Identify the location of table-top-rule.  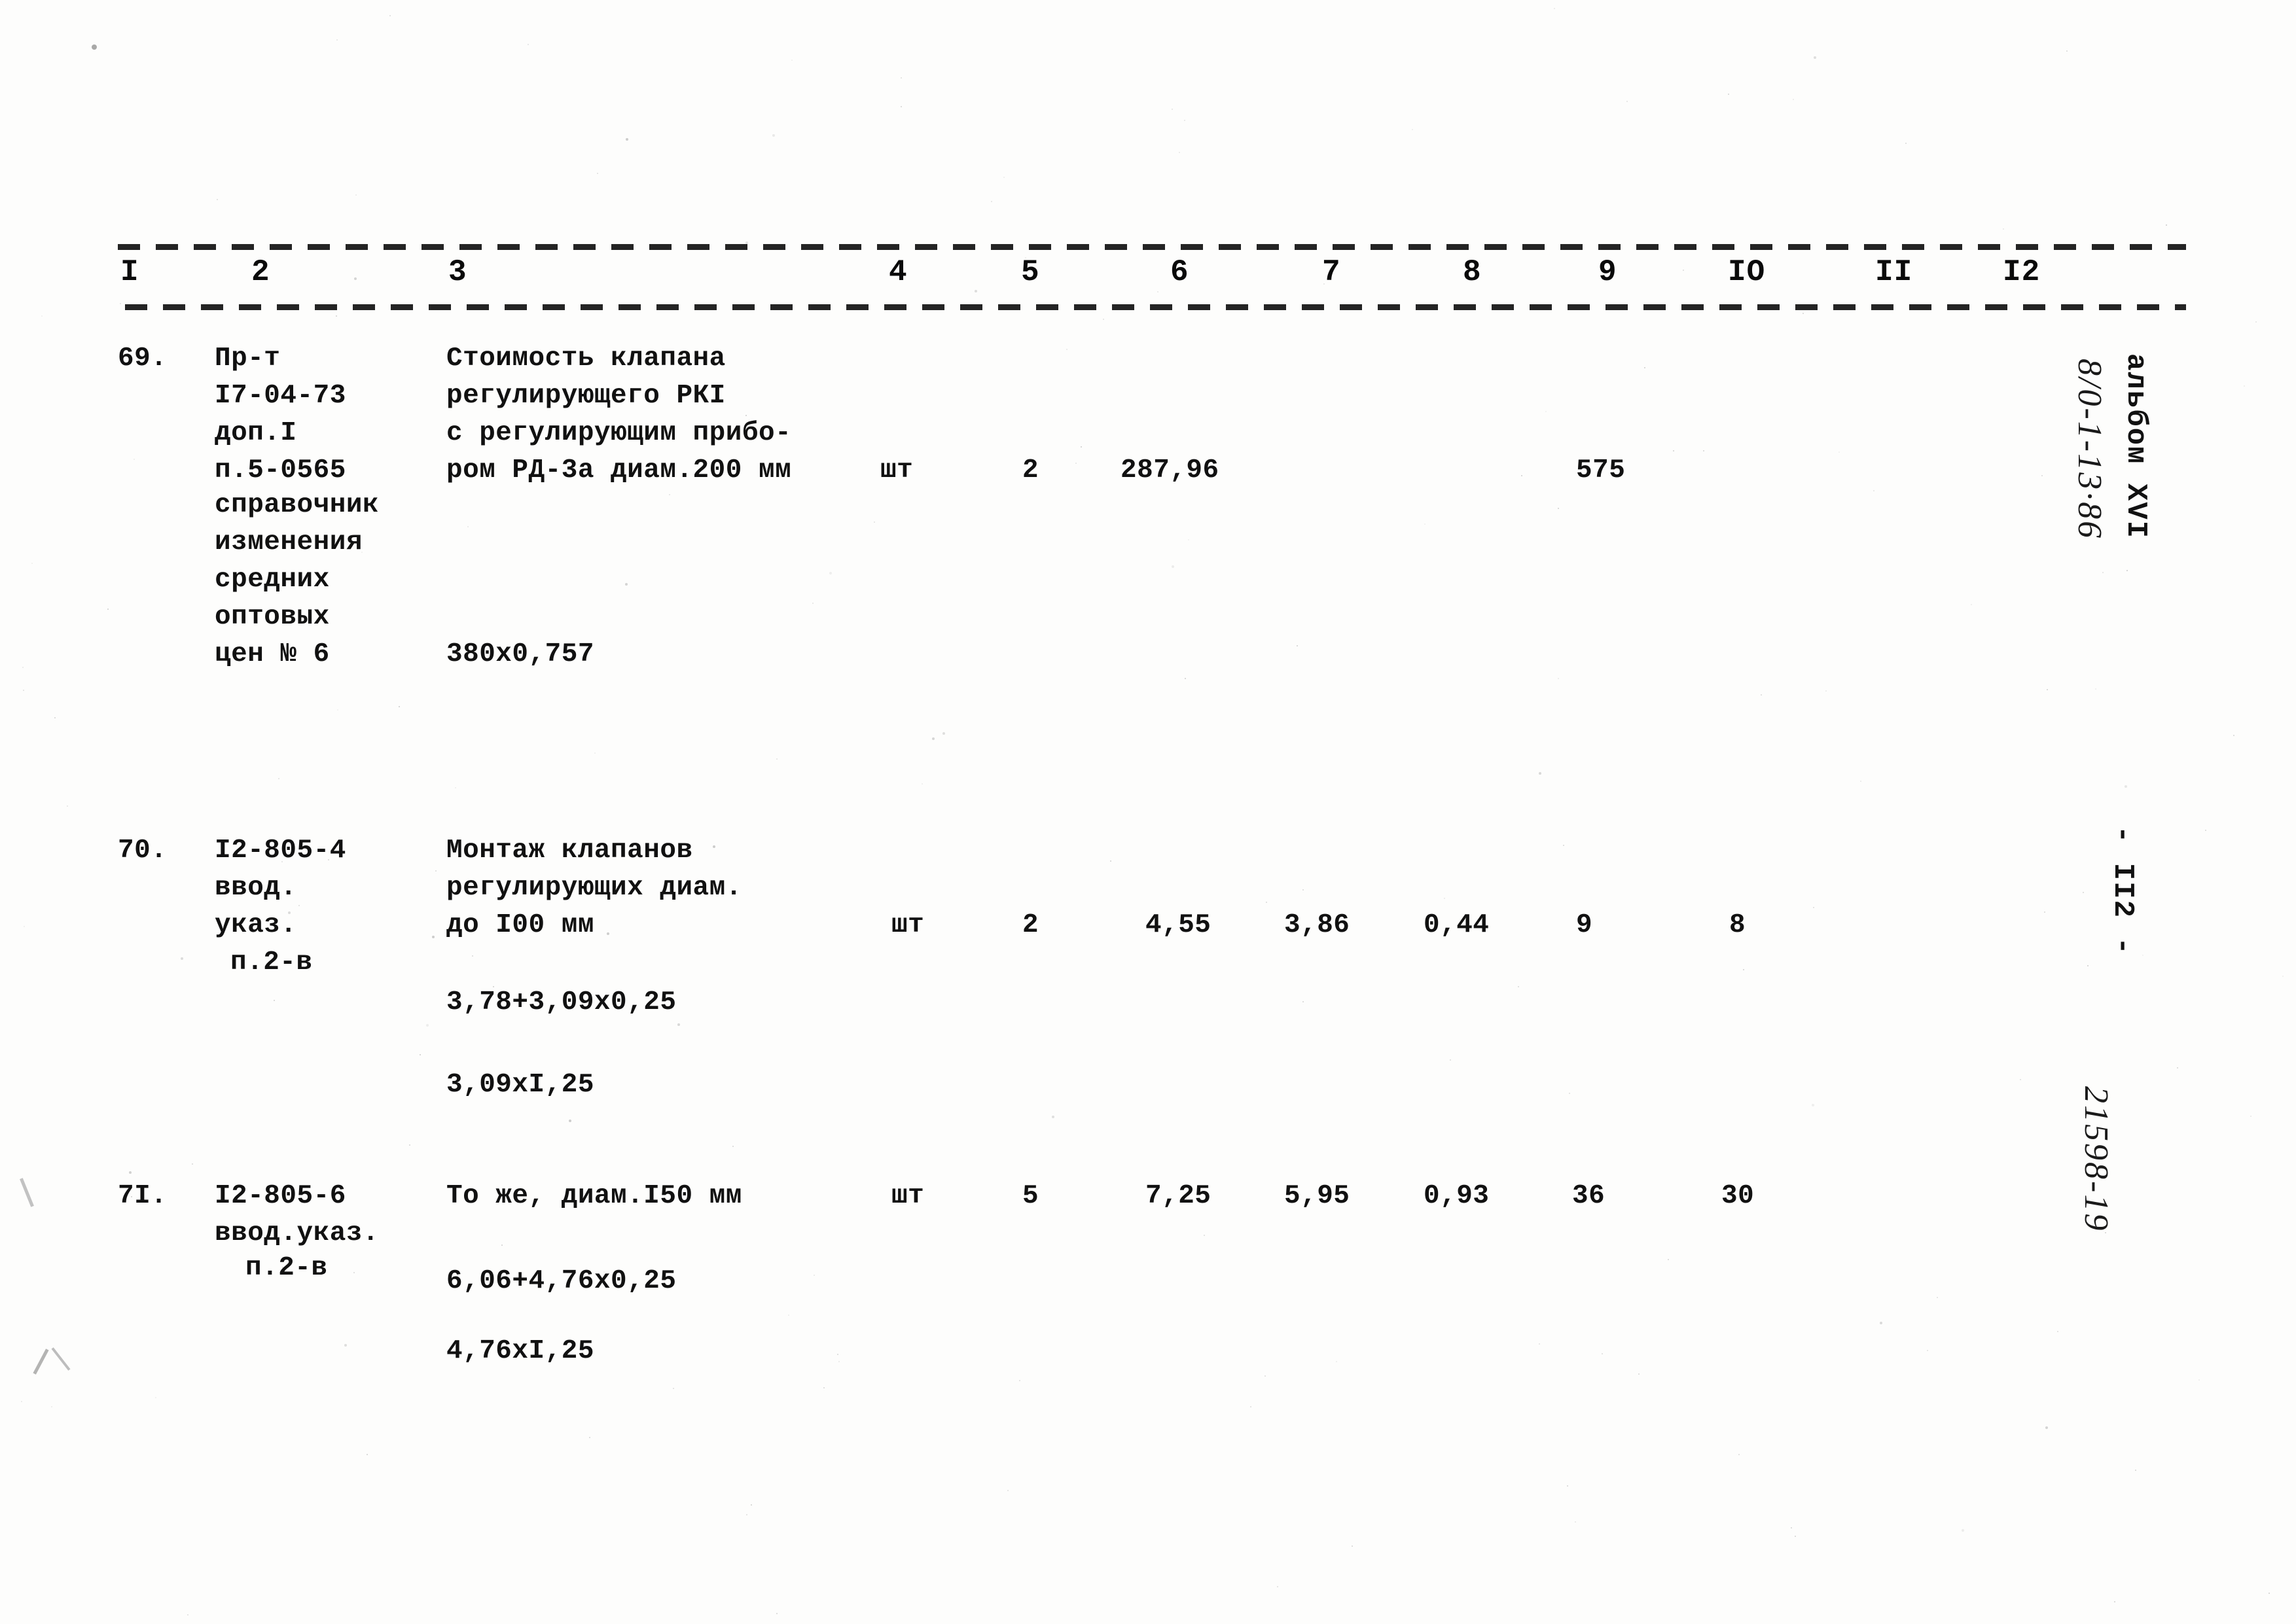
(1152, 246).